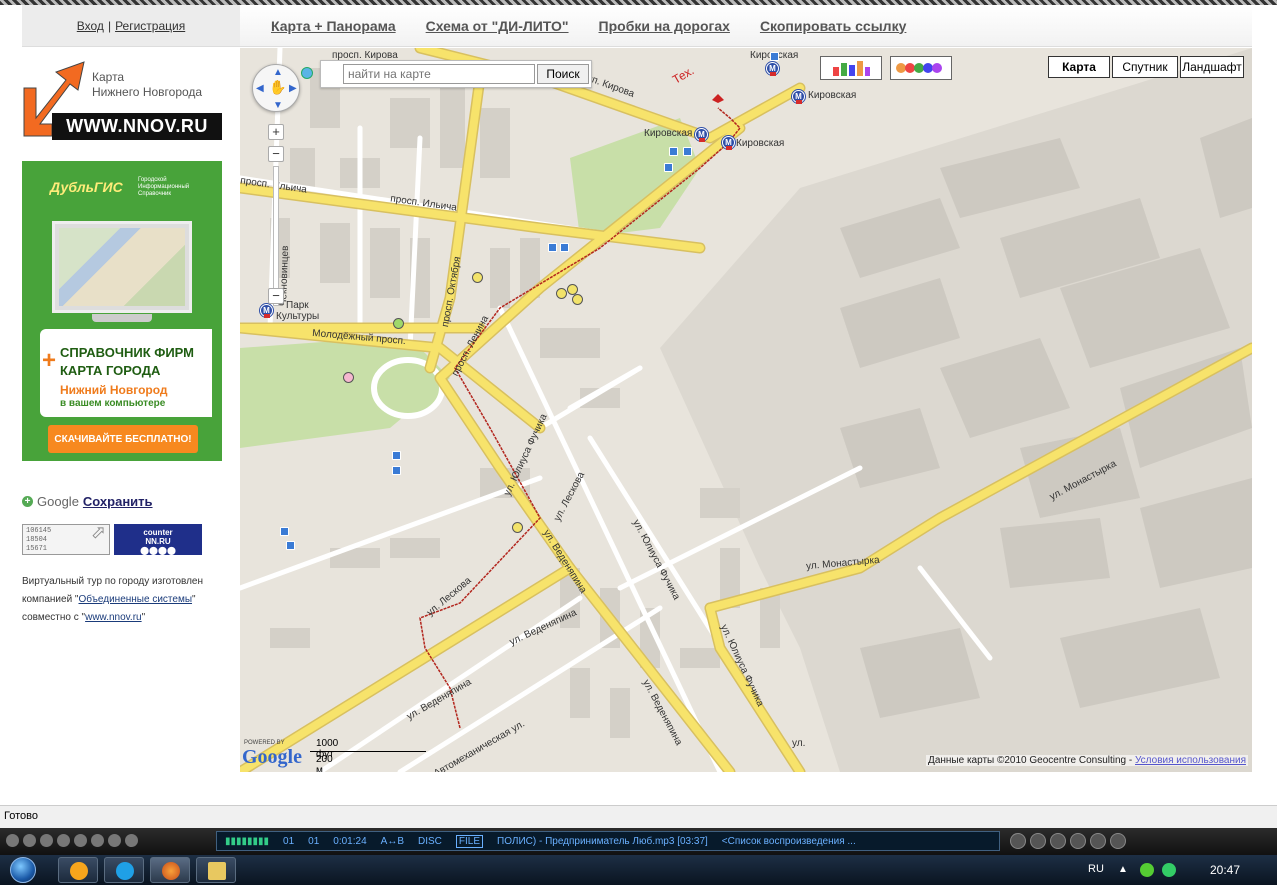 The height and width of the screenshot is (885, 1277). I want to click on tray-clock: 20:47, so click(1225, 870).